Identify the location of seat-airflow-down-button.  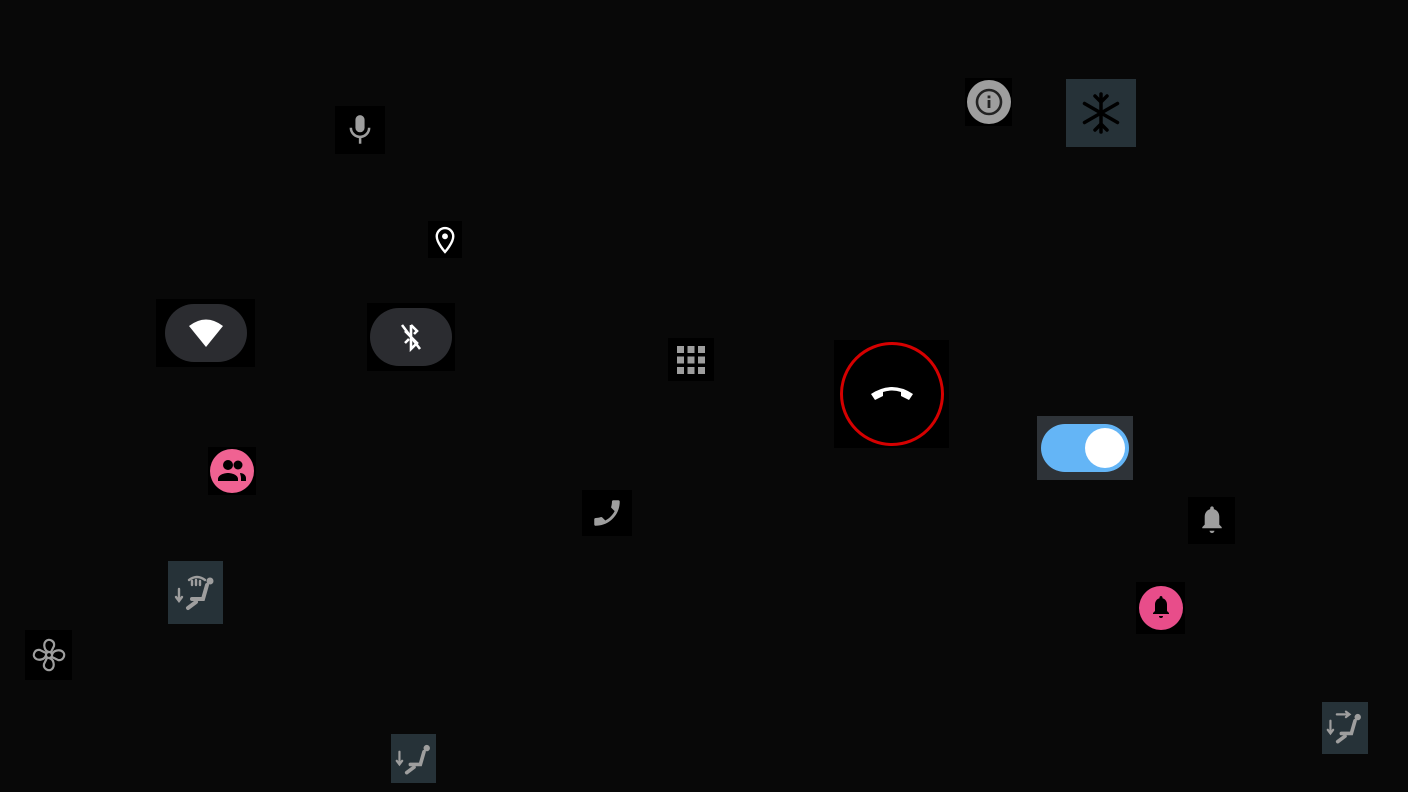
(413, 758).